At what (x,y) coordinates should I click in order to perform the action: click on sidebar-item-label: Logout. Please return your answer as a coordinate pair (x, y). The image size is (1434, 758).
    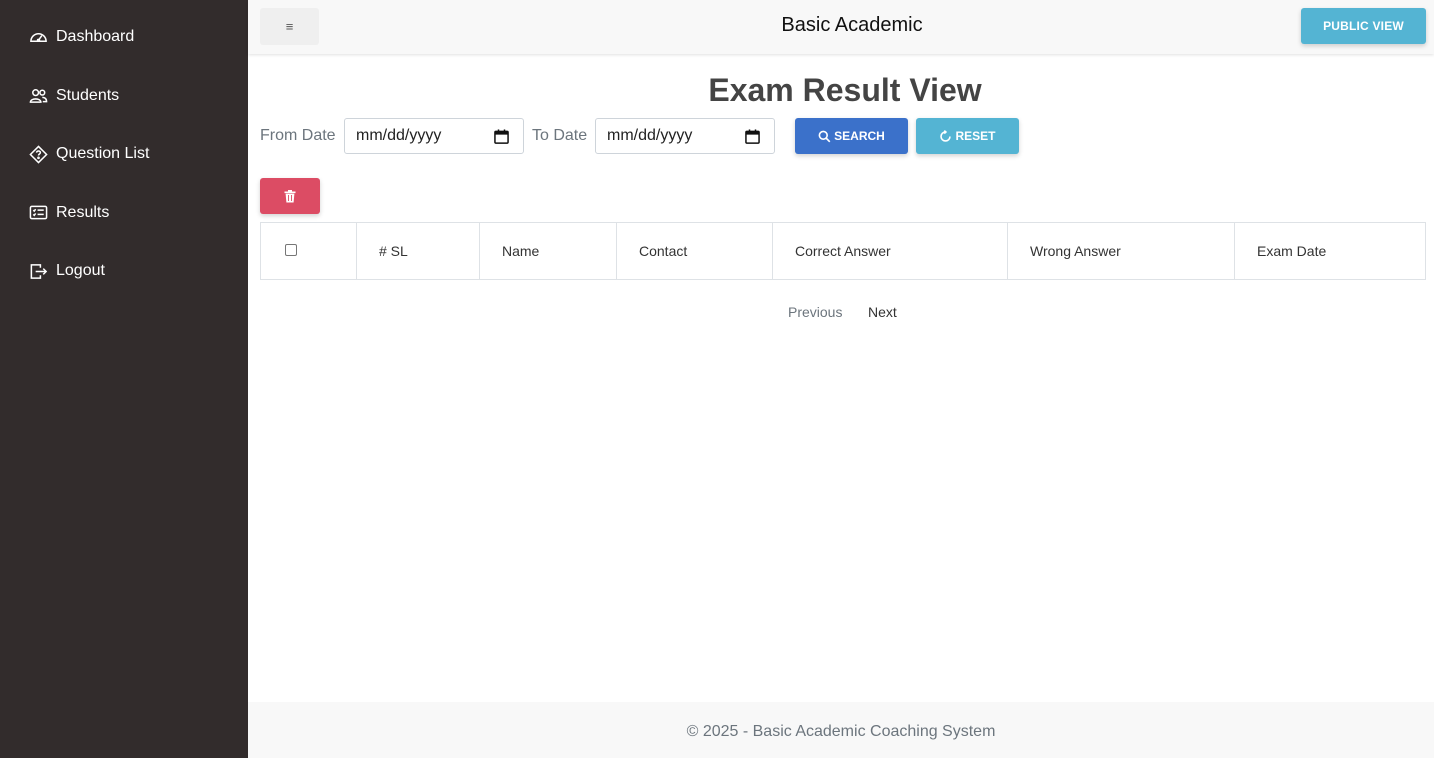
    Looking at the image, I should click on (80, 270).